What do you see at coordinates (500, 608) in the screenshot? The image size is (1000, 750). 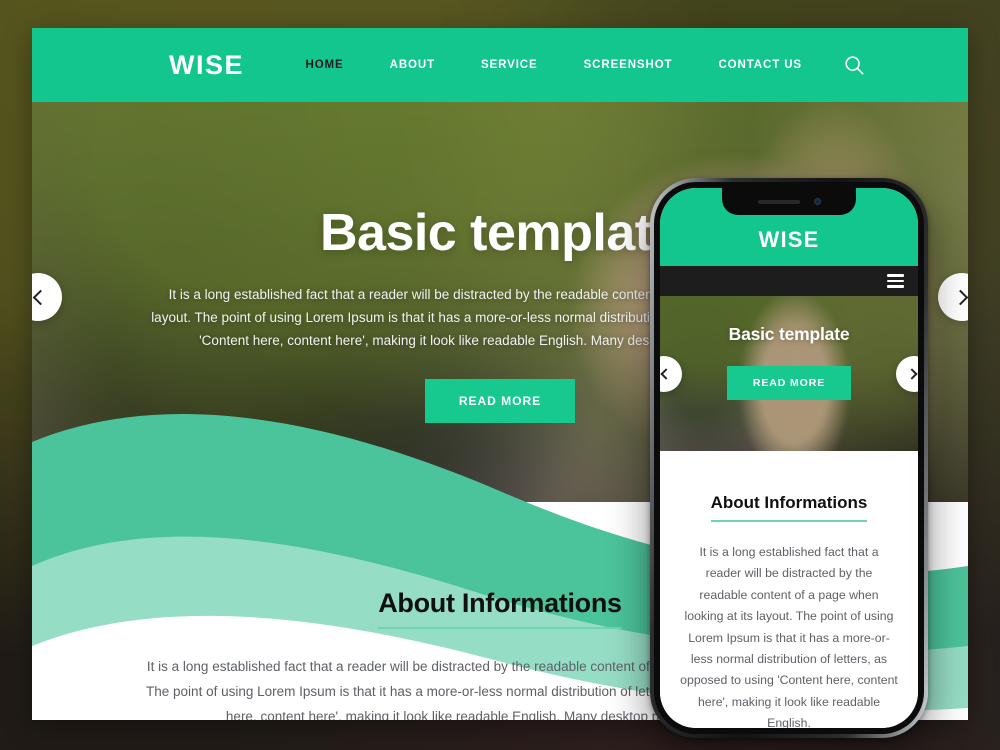 I see `about-title: About Informations` at bounding box center [500, 608].